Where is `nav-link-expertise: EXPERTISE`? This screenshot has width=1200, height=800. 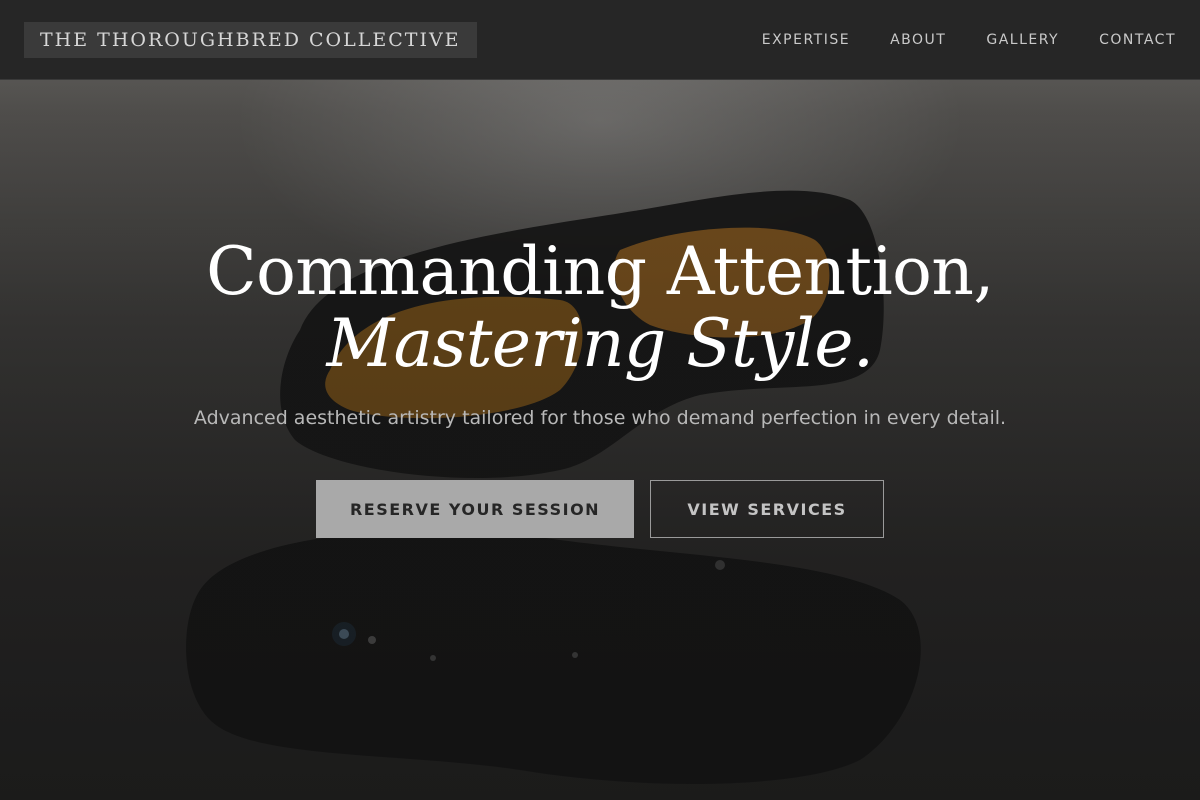
nav-link-expertise: EXPERTISE is located at coordinates (806, 40).